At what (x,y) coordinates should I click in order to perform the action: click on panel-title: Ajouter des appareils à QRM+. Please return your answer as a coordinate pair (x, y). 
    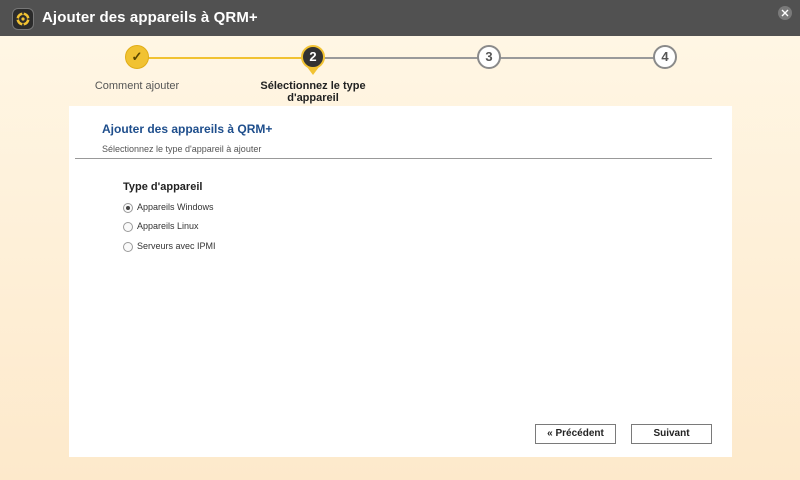
    Looking at the image, I should click on (187, 129).